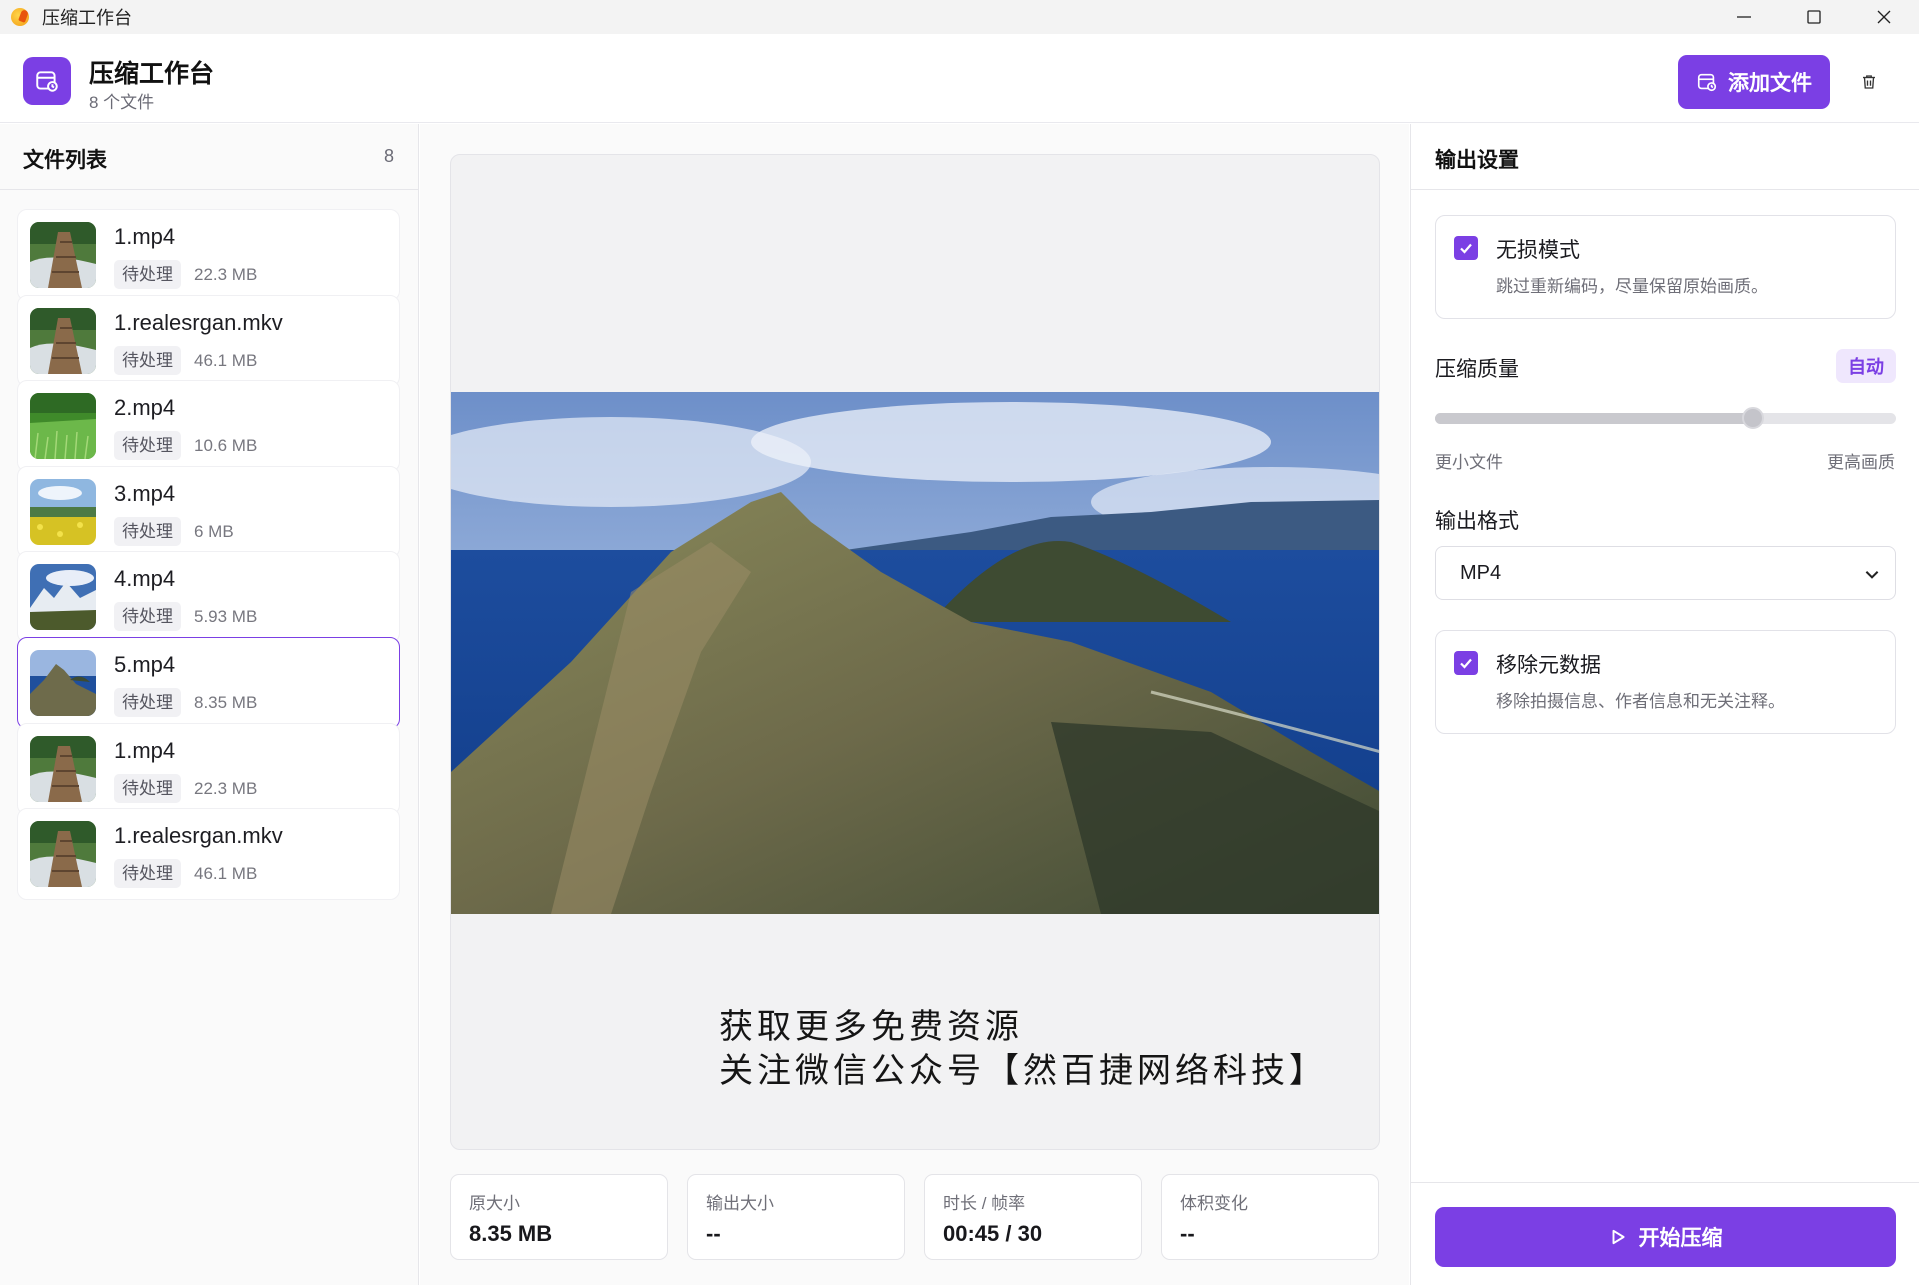 This screenshot has height=1285, width=1919. What do you see at coordinates (226, 702) in the screenshot?
I see `file-size: 8.35 MB` at bounding box center [226, 702].